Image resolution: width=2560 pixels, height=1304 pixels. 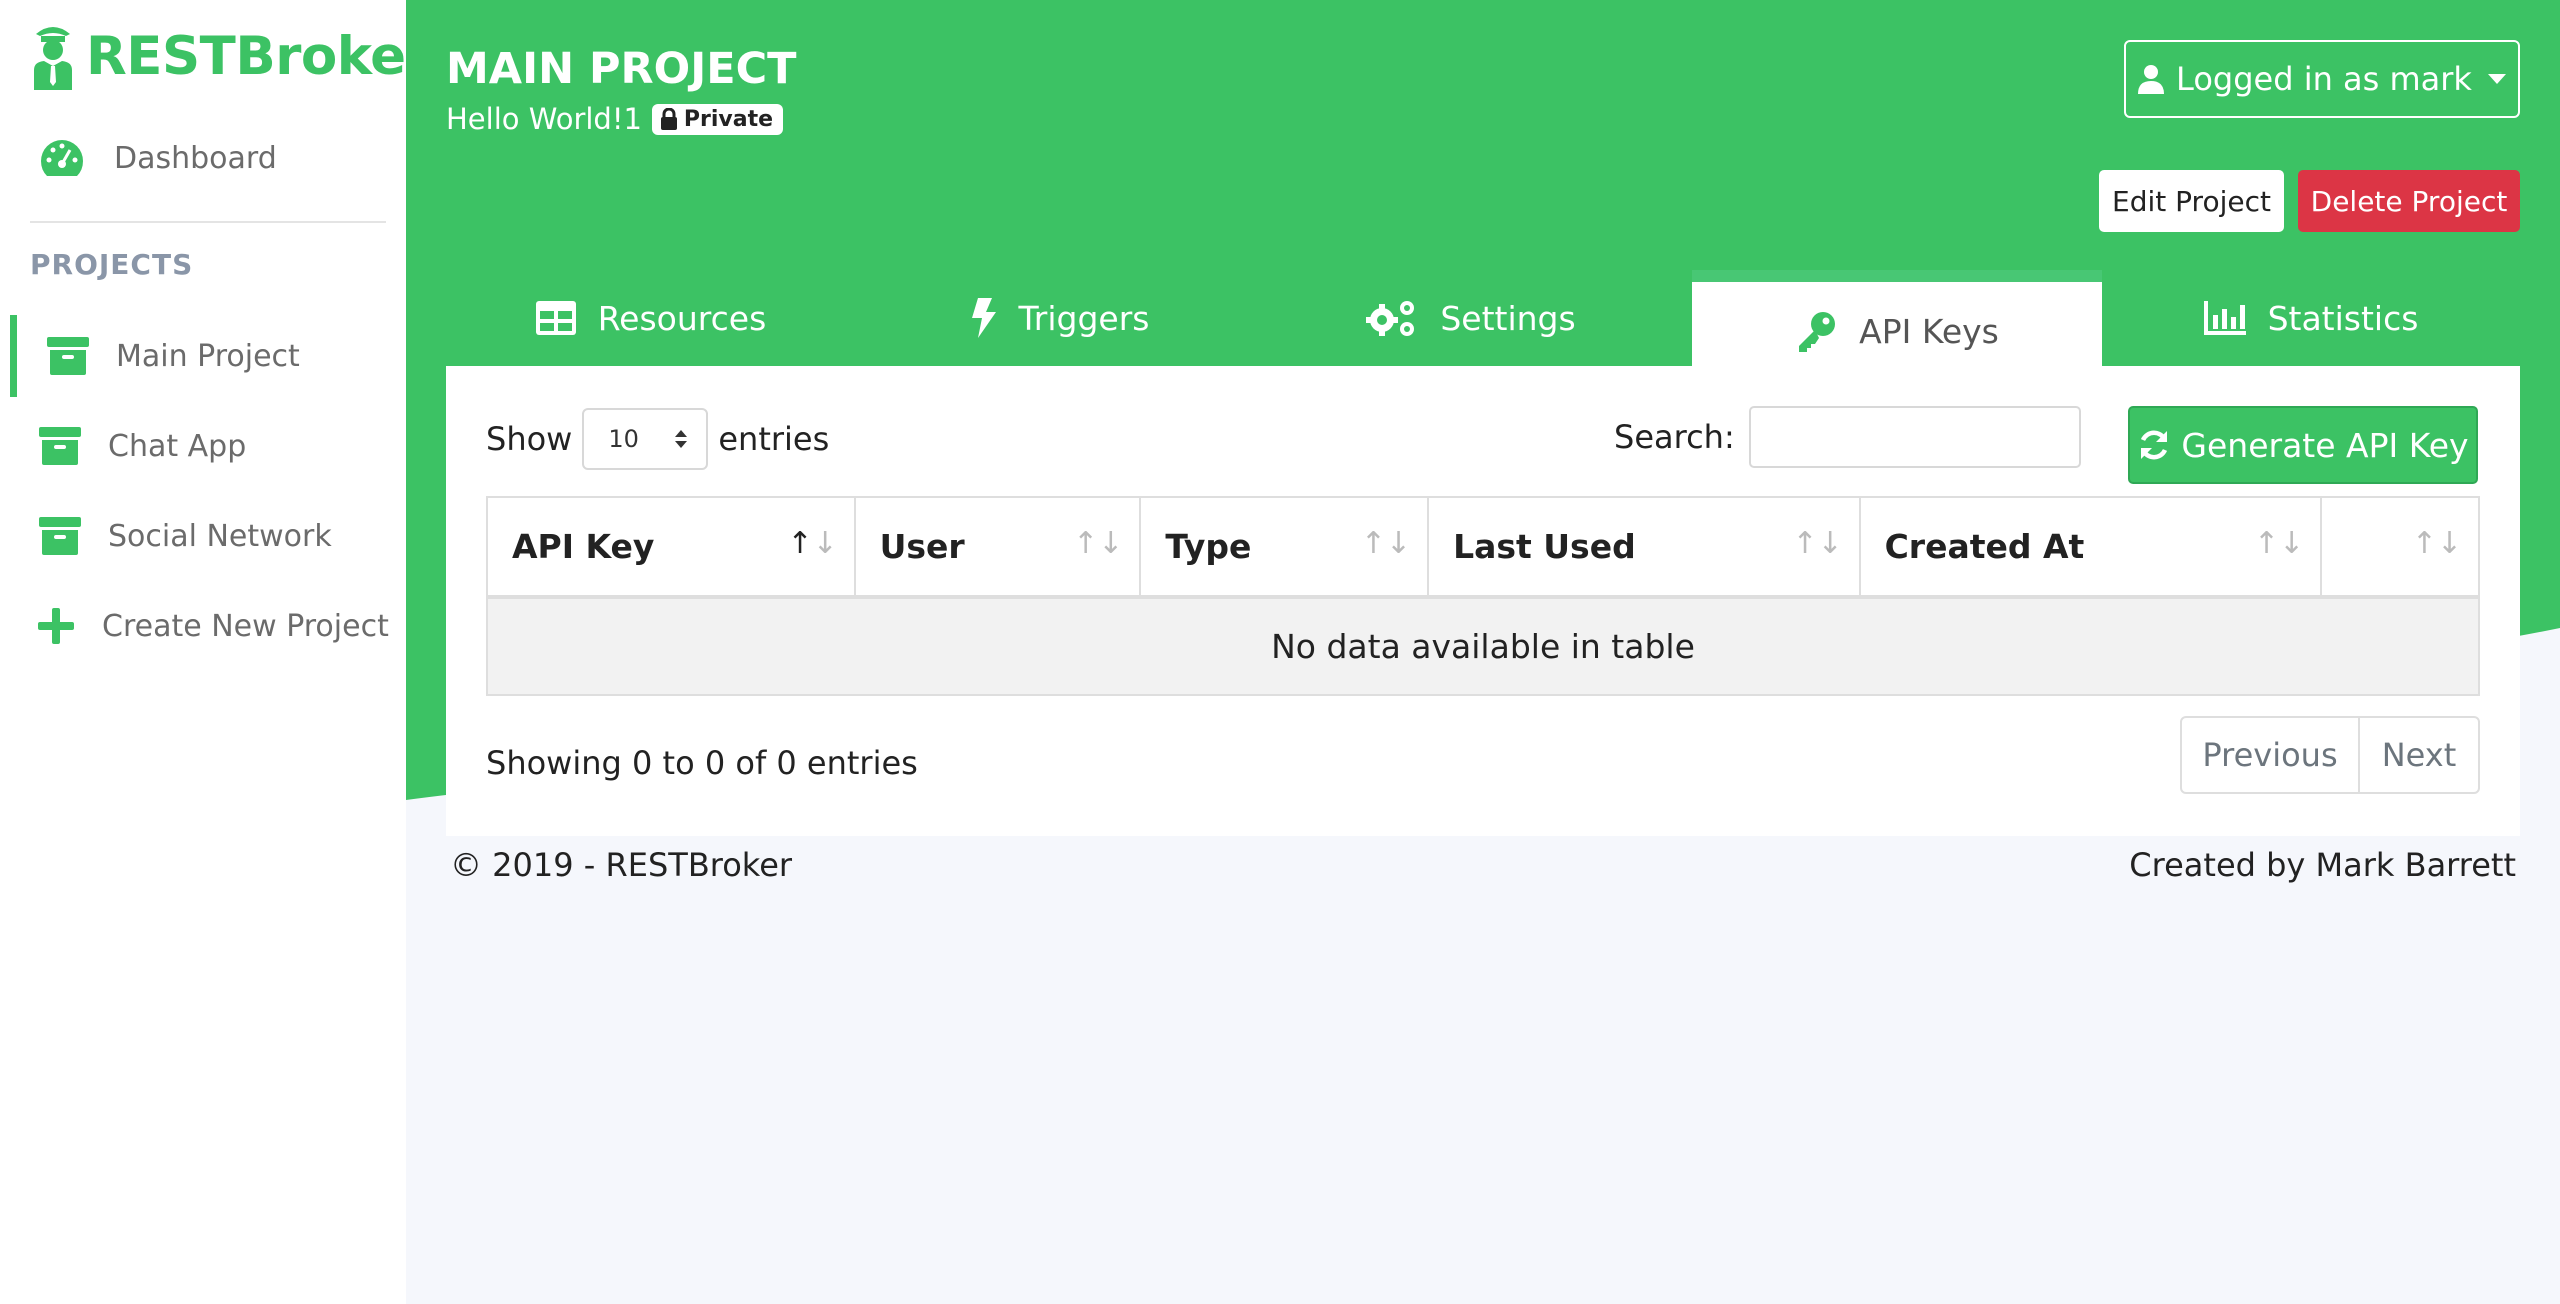 I want to click on pagination: Previous Next, so click(x=2330, y=755).